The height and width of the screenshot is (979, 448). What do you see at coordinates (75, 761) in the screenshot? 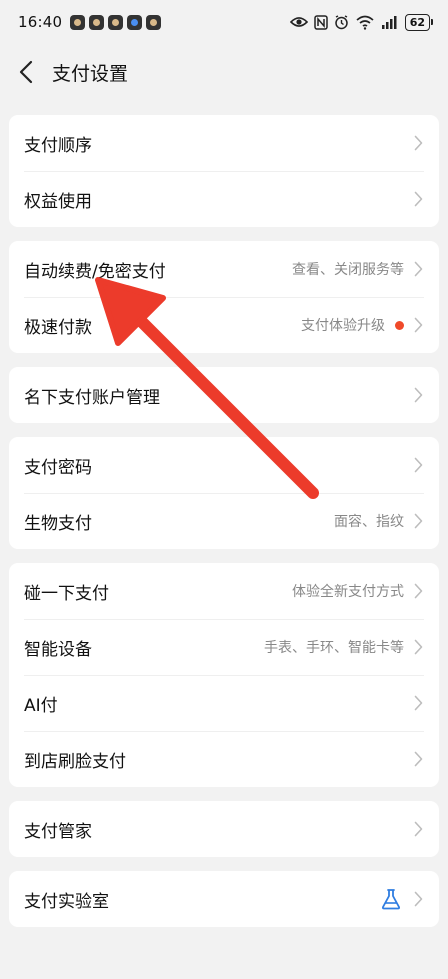
I see `item-label: 到店刷脸支付` at bounding box center [75, 761].